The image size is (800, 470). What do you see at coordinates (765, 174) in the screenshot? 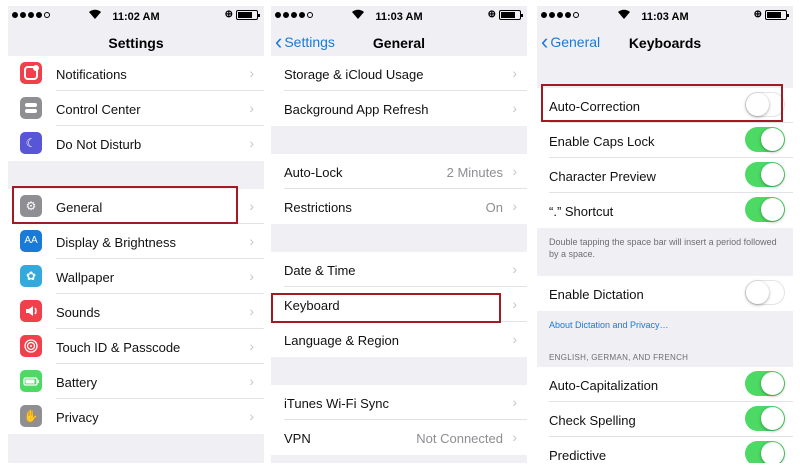
I see `character-preview-toggle` at bounding box center [765, 174].